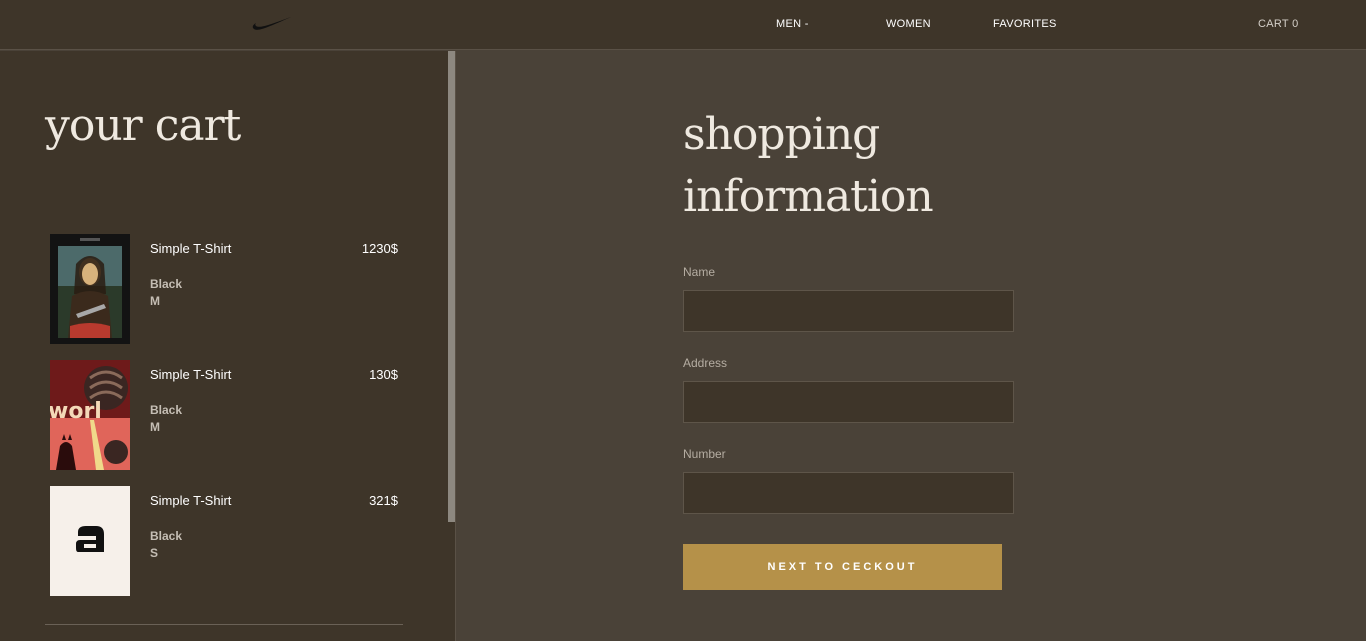 This screenshot has height=641, width=1366. Describe the element at coordinates (383, 374) in the screenshot. I see `cart-item-price: 130$` at that location.